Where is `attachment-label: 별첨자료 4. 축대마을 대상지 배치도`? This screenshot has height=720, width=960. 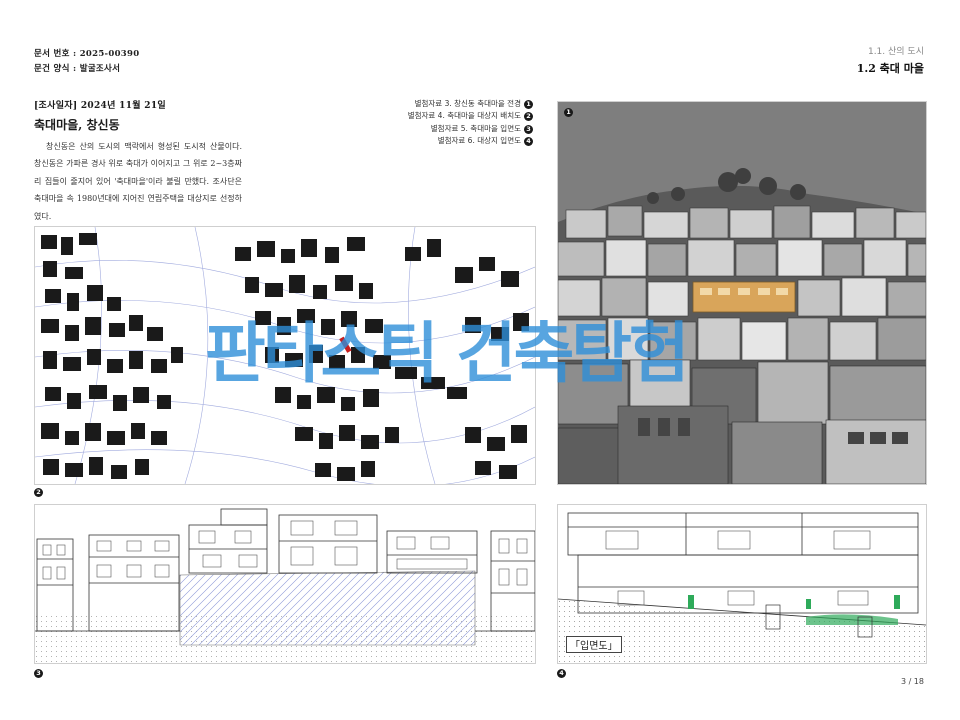
attachment-label: 별첨자료 4. 축대마을 대상지 배치도 is located at coordinates (464, 116).